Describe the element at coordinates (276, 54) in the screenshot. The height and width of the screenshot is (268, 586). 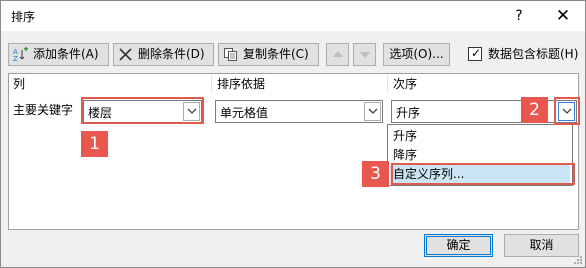
I see `copy-condition-label: 复制条件(C)` at that location.